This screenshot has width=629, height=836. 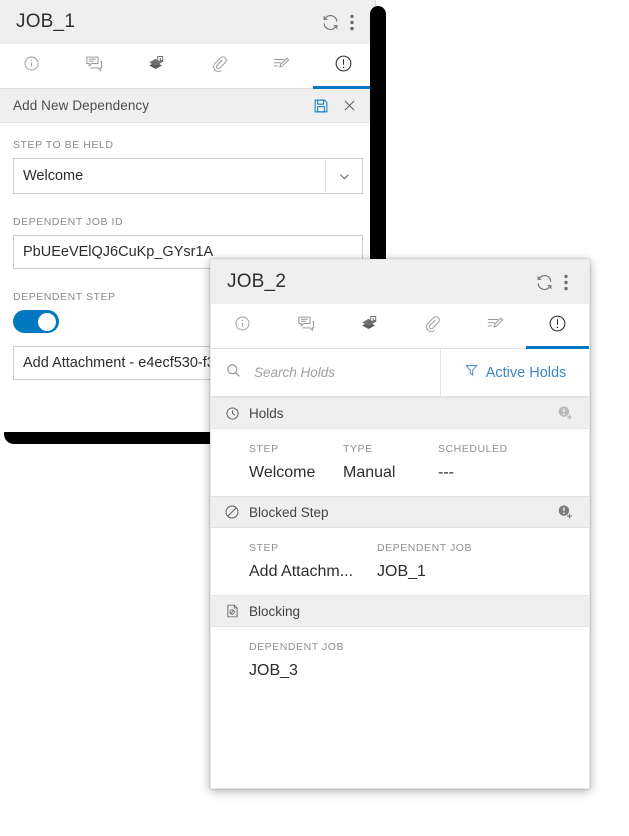 I want to click on table-header-row: DEPENDENT JOB, so click(x=419, y=651).